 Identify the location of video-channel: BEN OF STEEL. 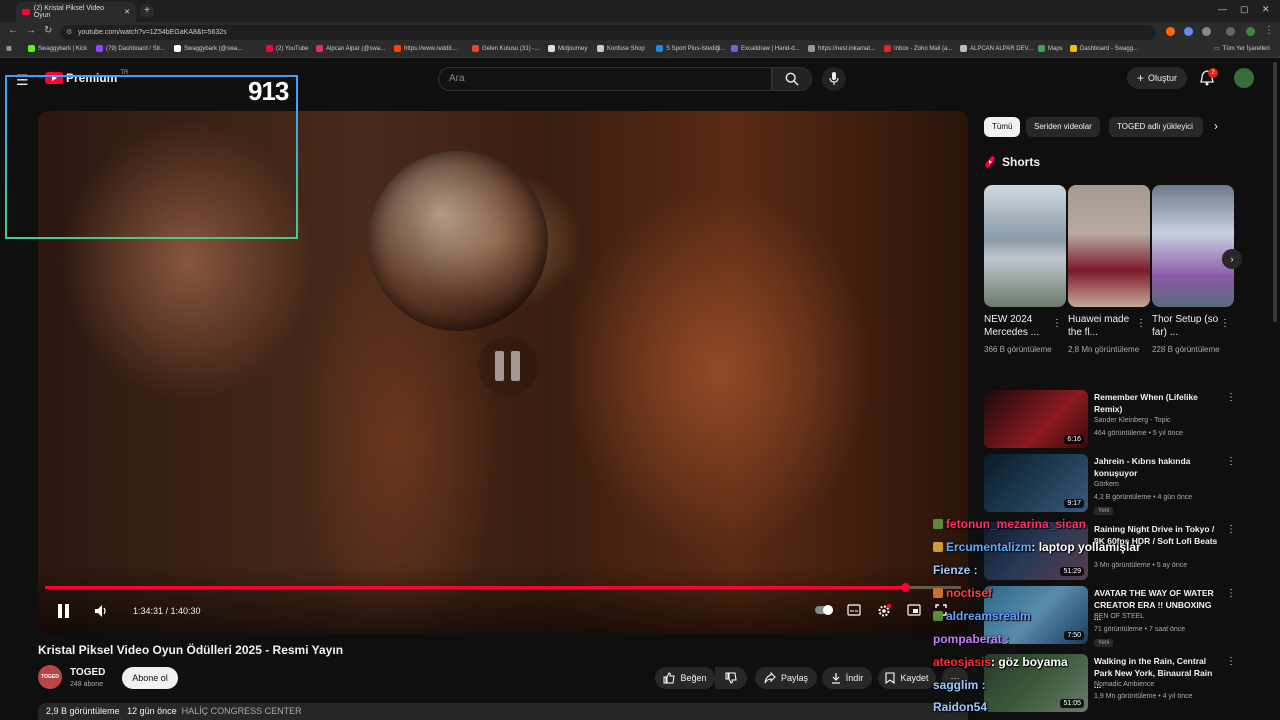
(1119, 616).